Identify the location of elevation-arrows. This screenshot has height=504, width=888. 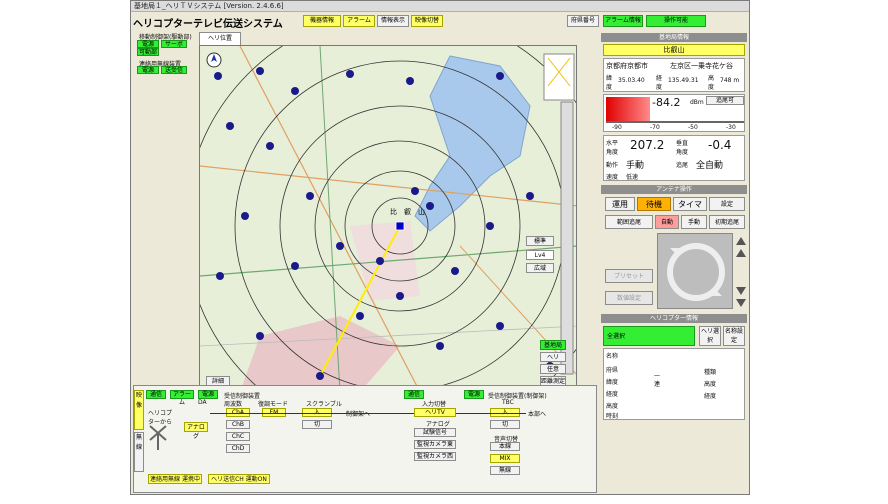
(741, 272).